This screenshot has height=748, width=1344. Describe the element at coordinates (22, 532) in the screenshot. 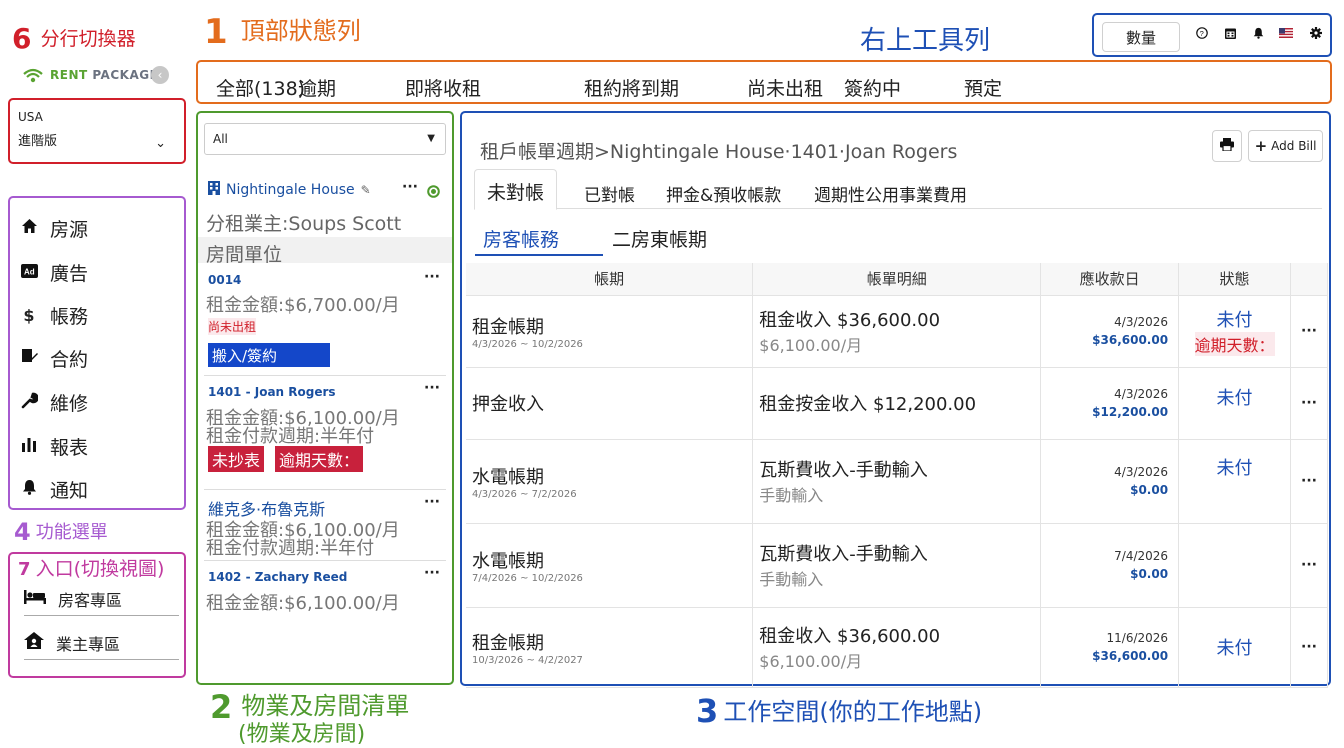

I see `annotation-number: 4` at that location.